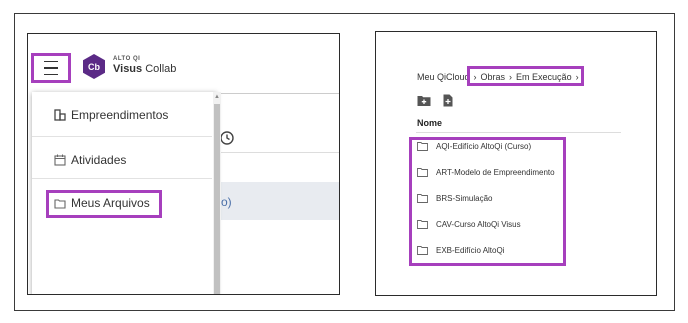 The height and width of the screenshot is (323, 688). I want to click on breadcrumb-item-meu-qicloud: Meu QiCloud, so click(443, 77).